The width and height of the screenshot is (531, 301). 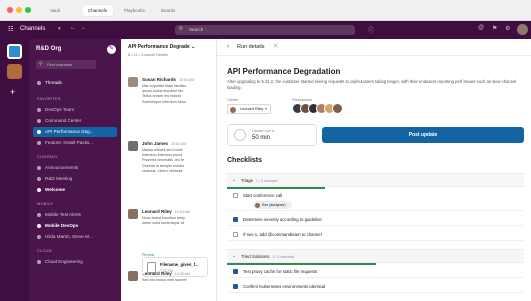 I want to click on minimize-window-button, so click(x=19, y=10).